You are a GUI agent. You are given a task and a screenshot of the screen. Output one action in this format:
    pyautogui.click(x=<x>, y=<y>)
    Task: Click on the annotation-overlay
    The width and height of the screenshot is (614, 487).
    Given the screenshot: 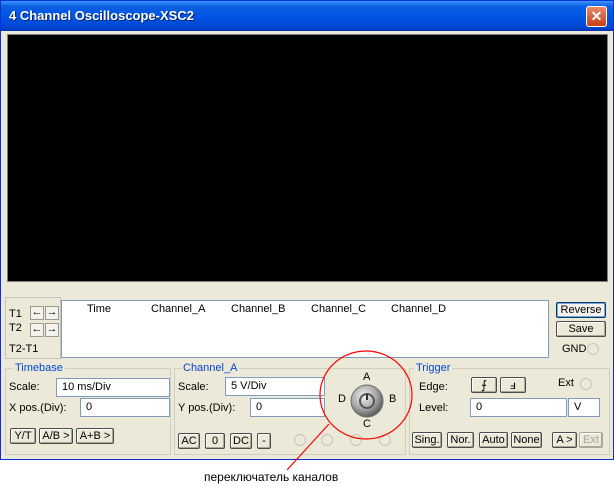 What is the action you would take?
    pyautogui.click(x=349, y=410)
    